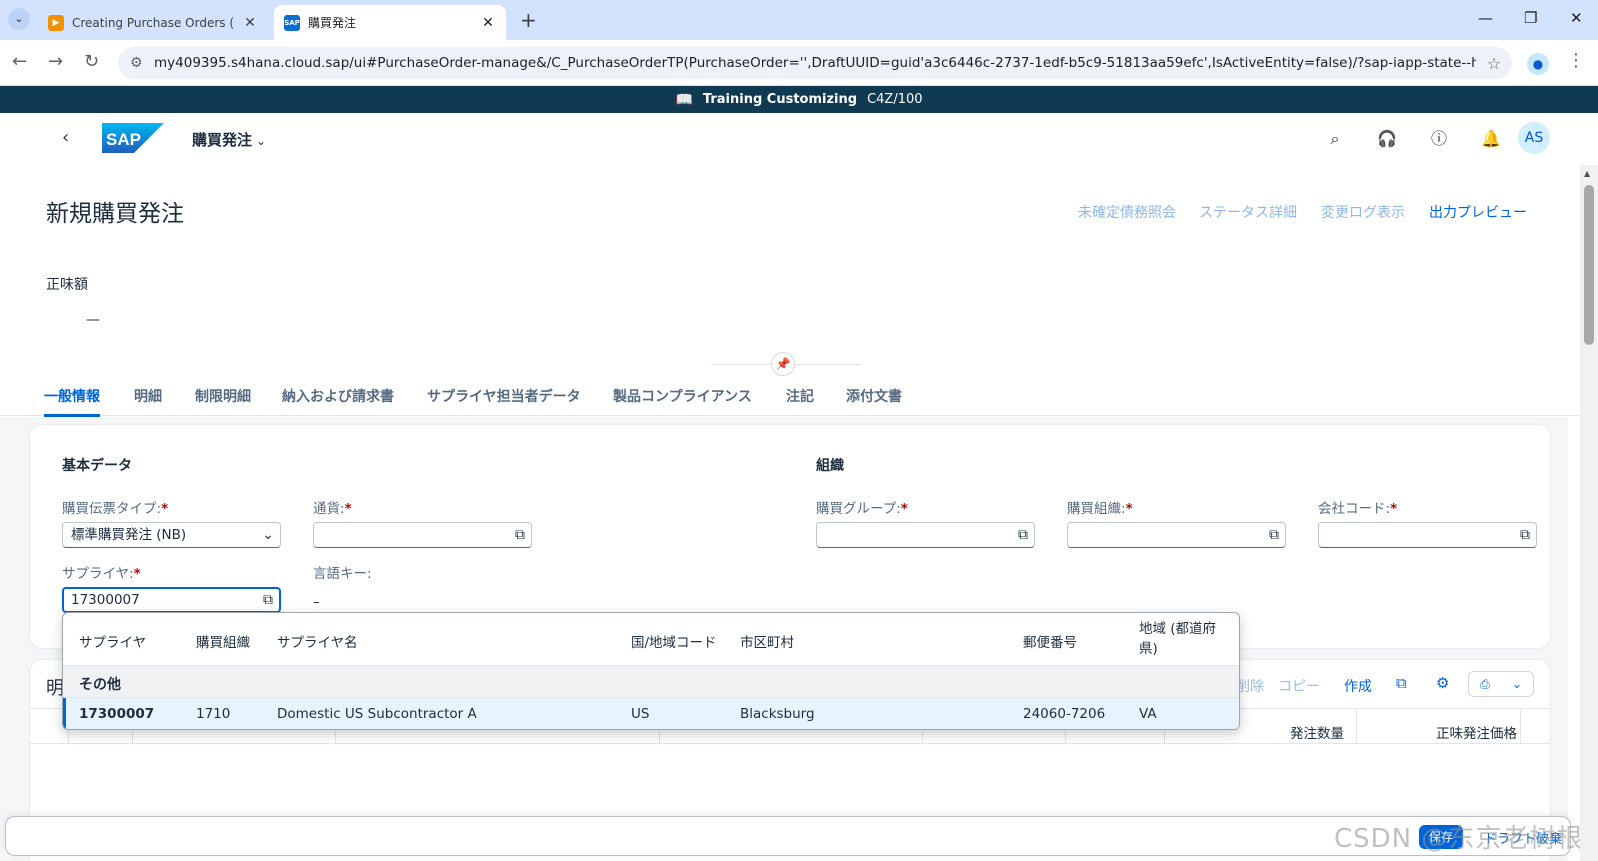 The height and width of the screenshot is (861, 1598). Describe the element at coordinates (1358, 686) in the screenshot. I see `create-item-button: 作成` at that location.